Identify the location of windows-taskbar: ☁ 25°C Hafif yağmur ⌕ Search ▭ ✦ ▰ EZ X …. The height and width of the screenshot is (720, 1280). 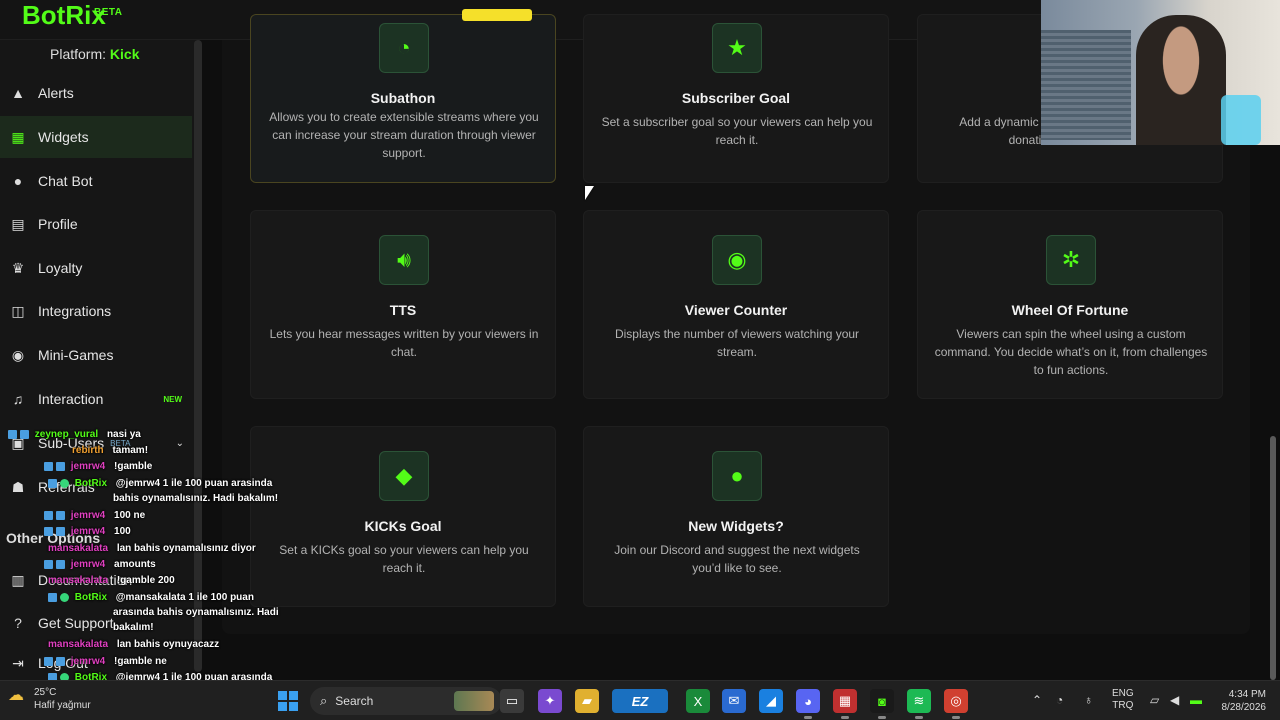
(640, 700).